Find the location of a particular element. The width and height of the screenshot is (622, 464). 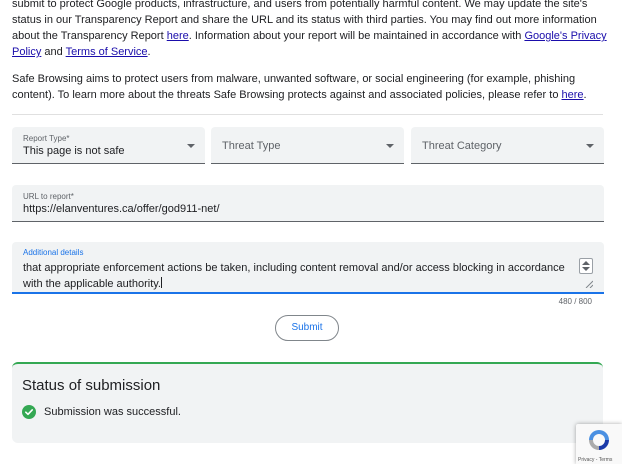

scroll-stepper is located at coordinates (586, 266).